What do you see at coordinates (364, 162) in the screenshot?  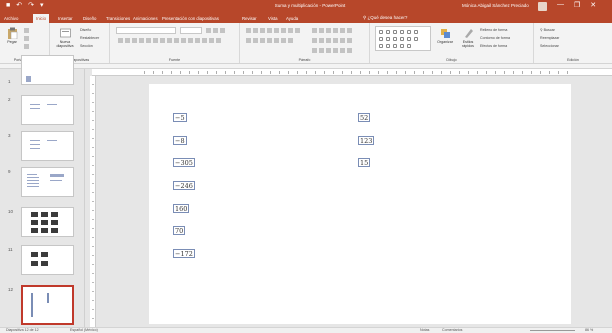 I see `text-box: 15` at bounding box center [364, 162].